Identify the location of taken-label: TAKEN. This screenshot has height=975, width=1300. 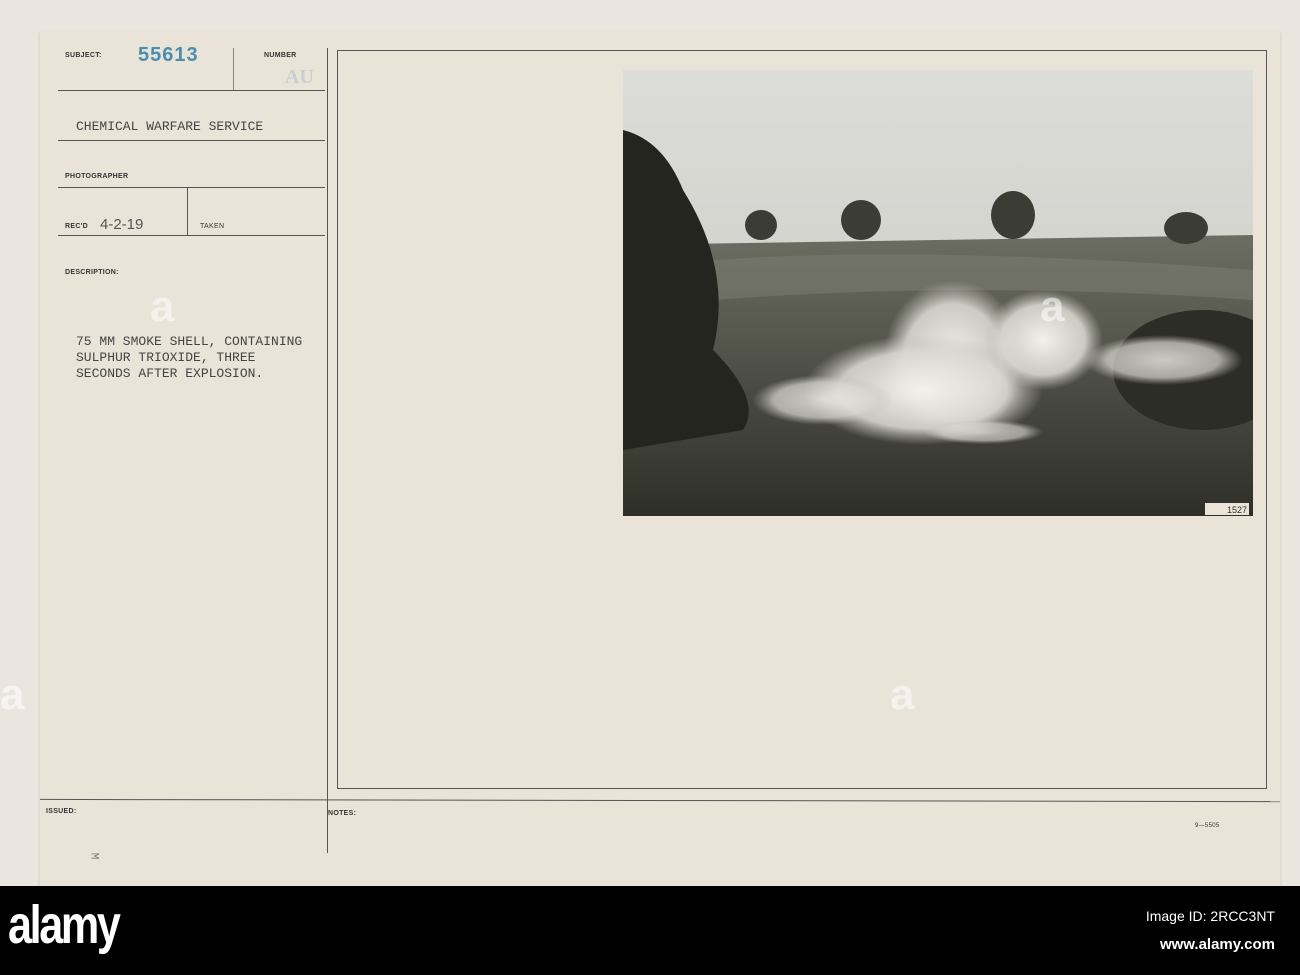
(212, 226).